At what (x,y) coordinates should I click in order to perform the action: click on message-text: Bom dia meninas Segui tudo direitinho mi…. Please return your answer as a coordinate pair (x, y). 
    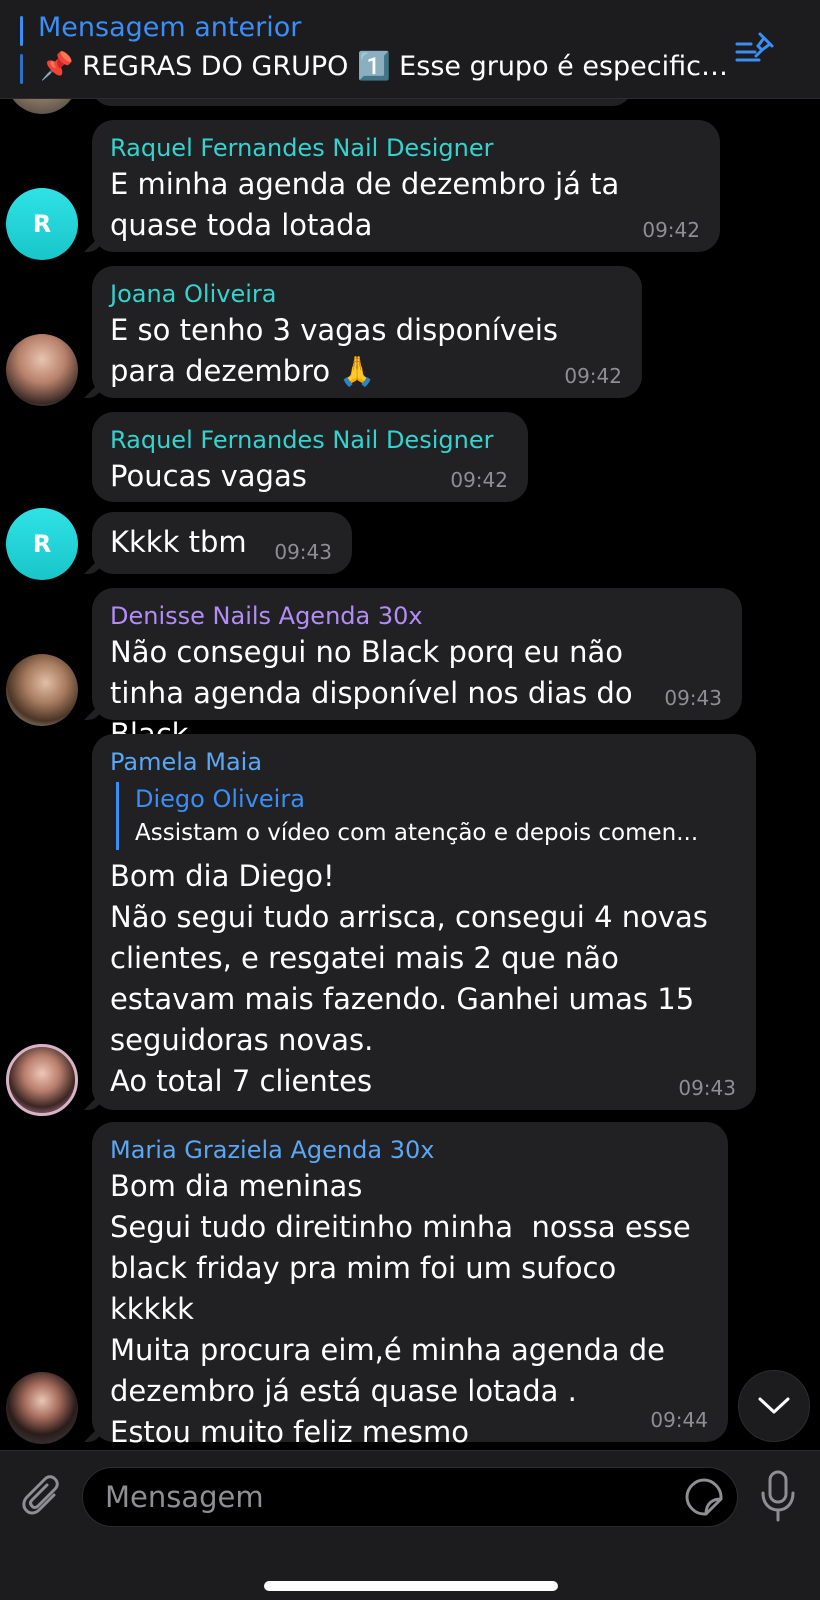
    Looking at the image, I should click on (400, 1309).